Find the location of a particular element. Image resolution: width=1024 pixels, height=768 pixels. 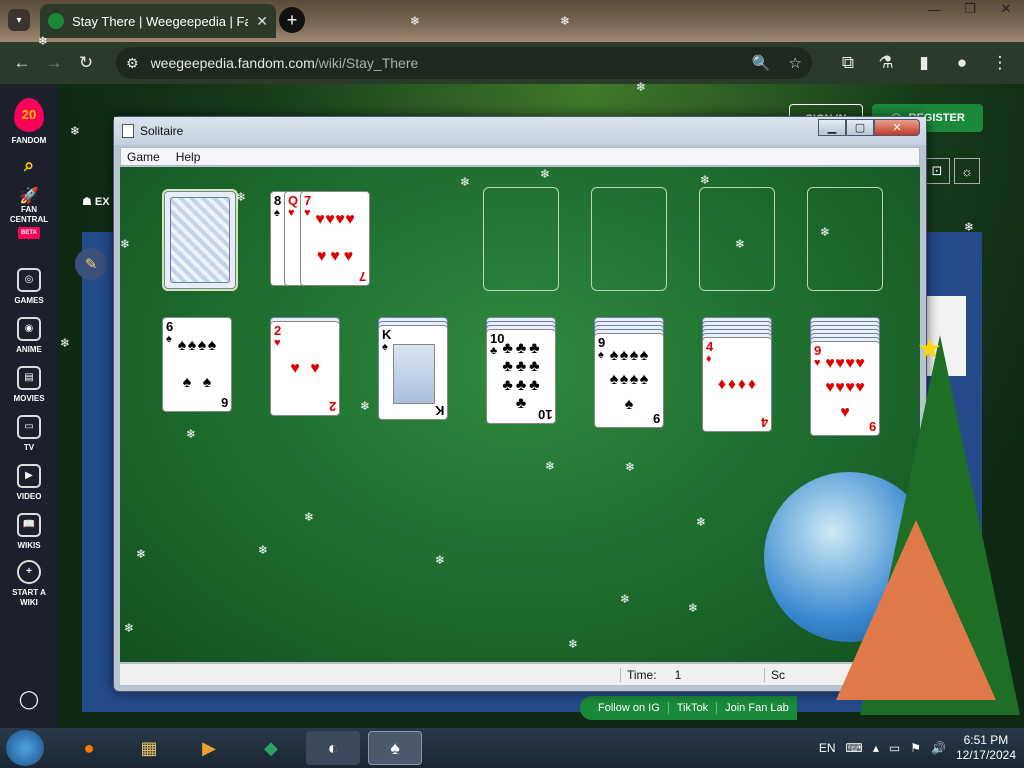

explore-label: EX is located at coordinates (102, 202).